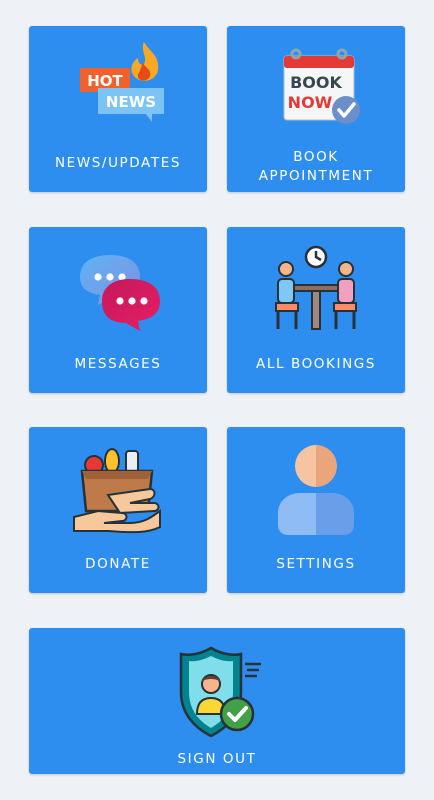 This screenshot has height=800, width=434. Describe the element at coordinates (120, 293) in the screenshot. I see `chat-bubbles-icon` at that location.